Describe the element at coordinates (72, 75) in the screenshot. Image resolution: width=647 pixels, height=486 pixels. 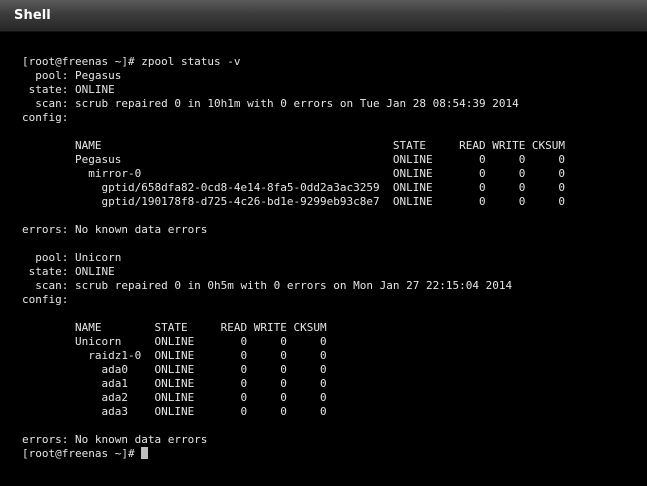
I see `terminal-line: pool: Pegasus` at that location.